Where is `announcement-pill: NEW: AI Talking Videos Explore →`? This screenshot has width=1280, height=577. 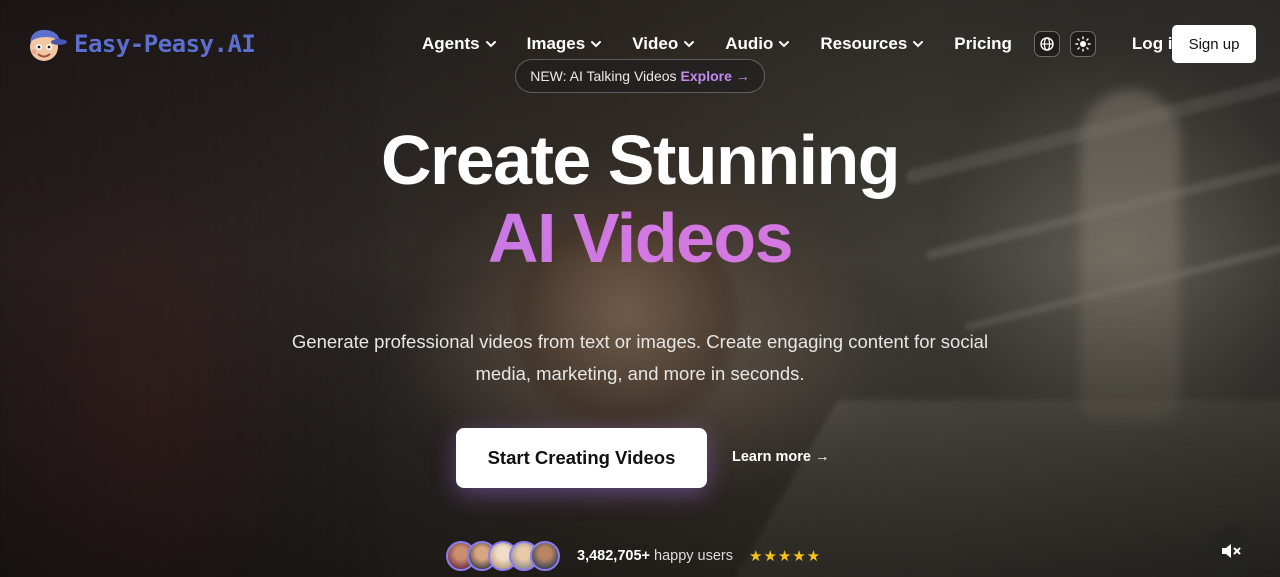 announcement-pill: NEW: AI Talking Videos Explore → is located at coordinates (640, 76).